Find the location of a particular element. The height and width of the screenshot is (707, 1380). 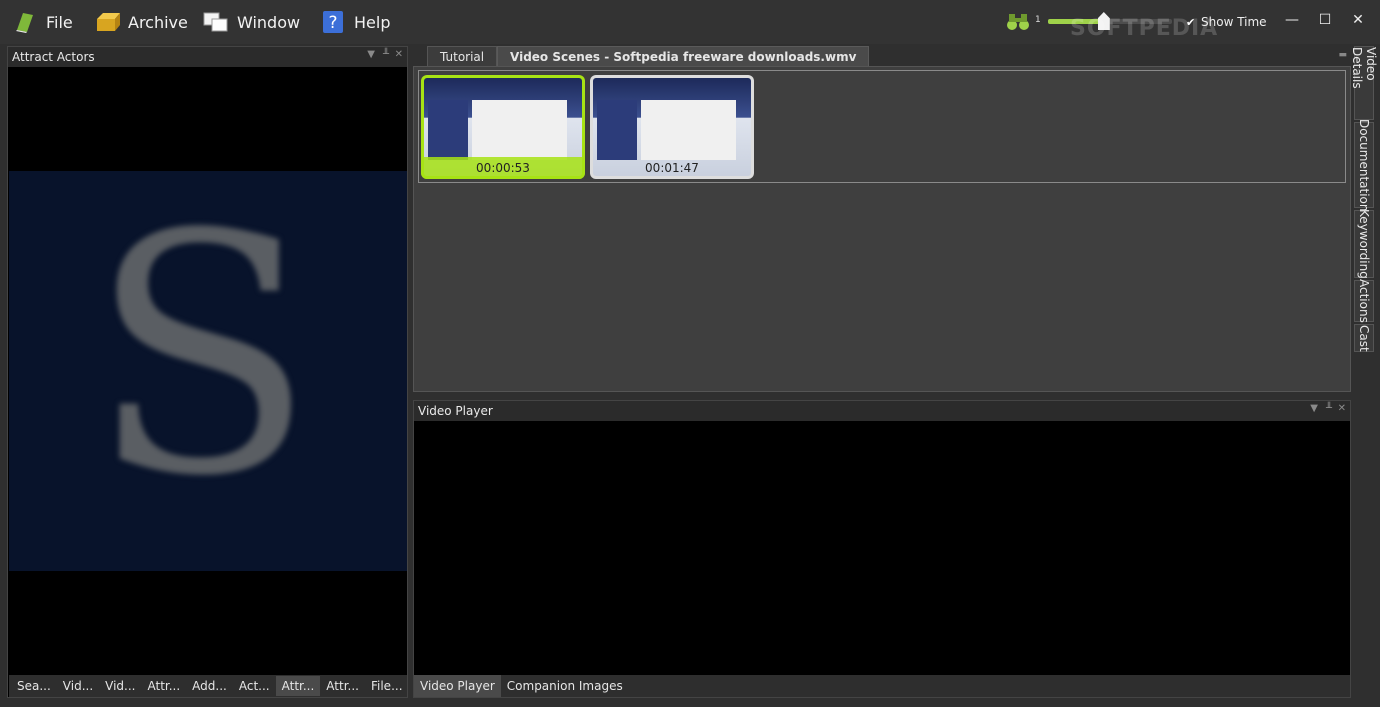

player-panel-tab: Companion Images is located at coordinates (565, 686).